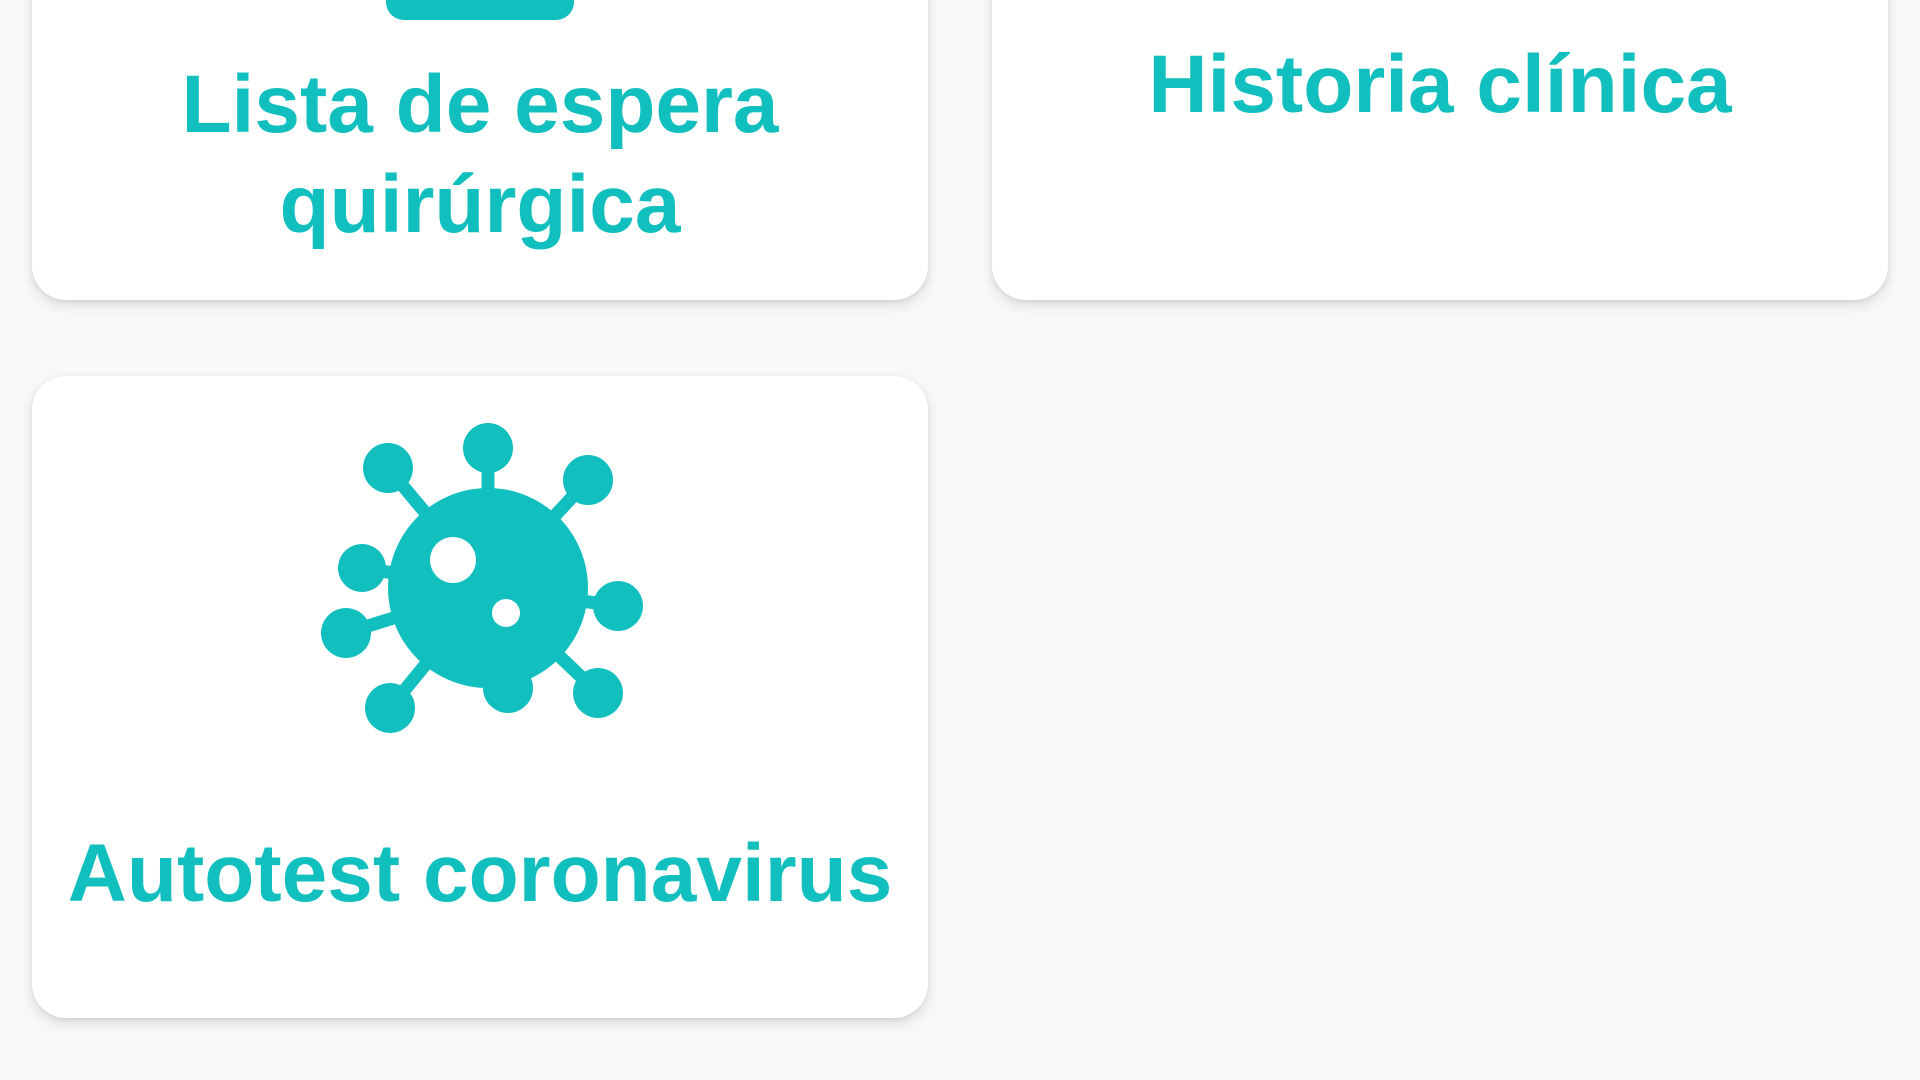  I want to click on medical-history-card: Historia clínica, so click(1440, 150).